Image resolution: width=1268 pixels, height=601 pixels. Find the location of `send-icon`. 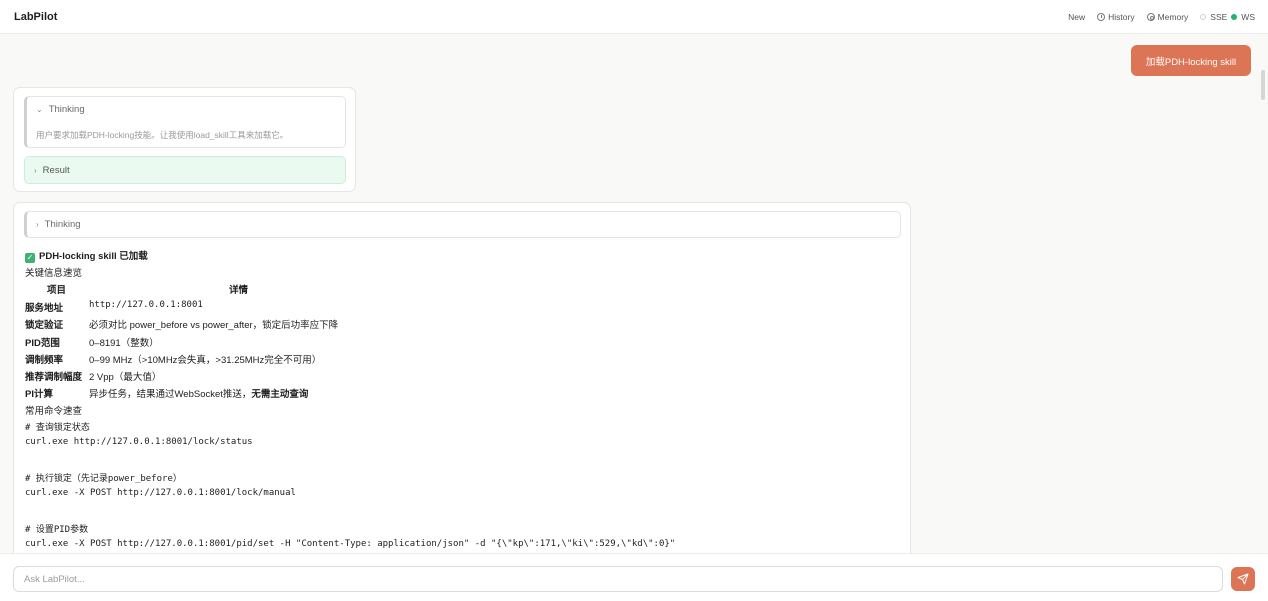

send-icon is located at coordinates (1243, 579).